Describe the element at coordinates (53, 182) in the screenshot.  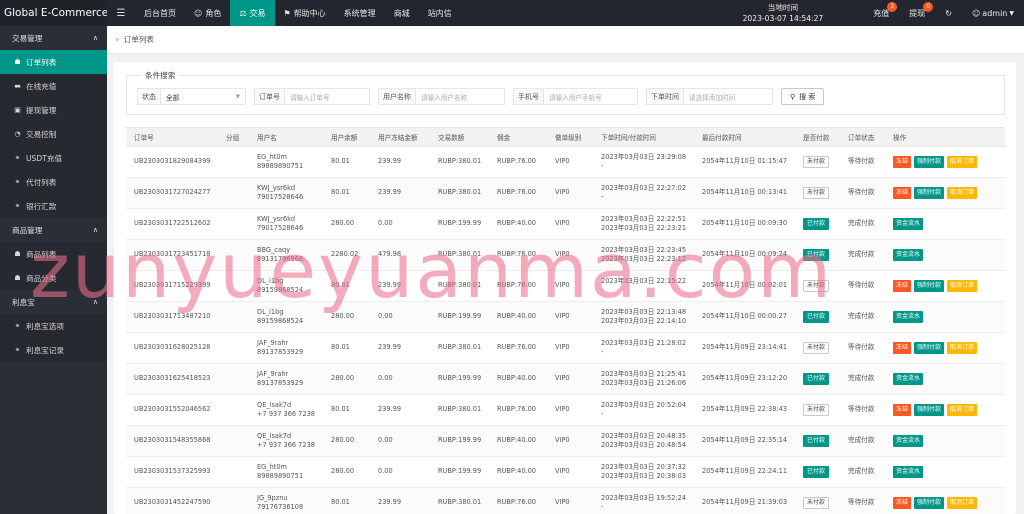
I see `sidebar-item: ⚭ 代付列表` at that location.